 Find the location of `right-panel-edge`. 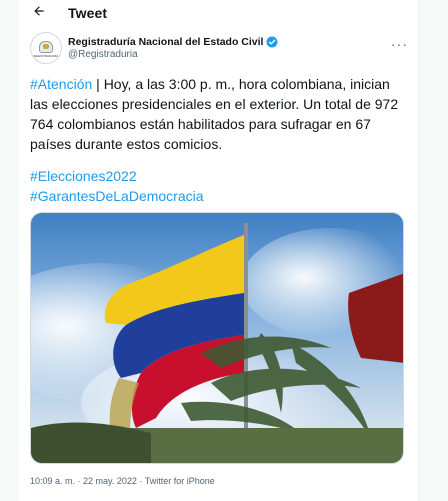

right-panel-edge is located at coordinates (433, 250).